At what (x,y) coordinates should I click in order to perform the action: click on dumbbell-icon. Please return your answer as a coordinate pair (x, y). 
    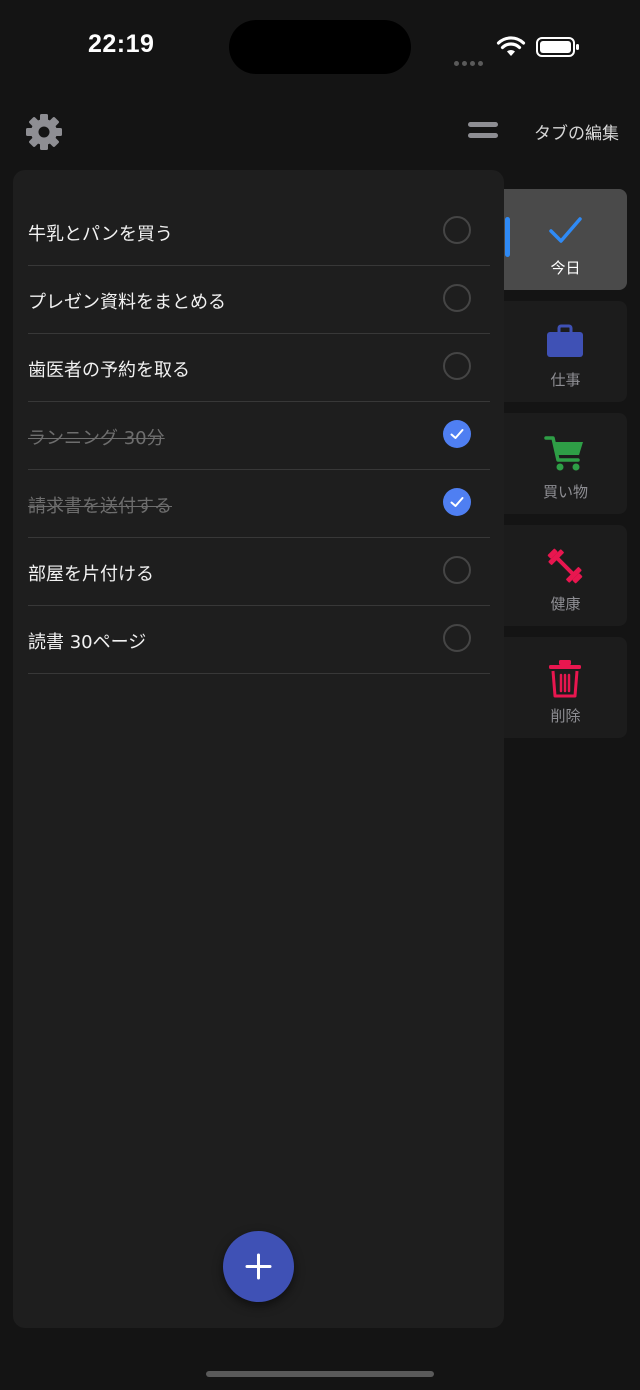
    Looking at the image, I should click on (565, 566).